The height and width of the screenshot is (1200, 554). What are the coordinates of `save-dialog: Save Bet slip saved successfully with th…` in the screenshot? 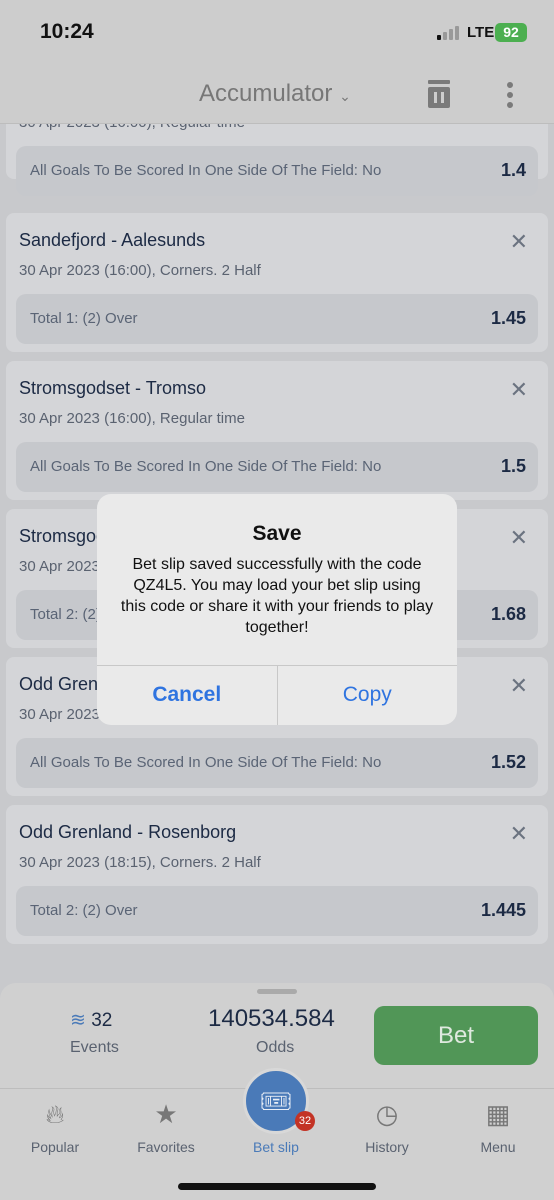 It's located at (277, 609).